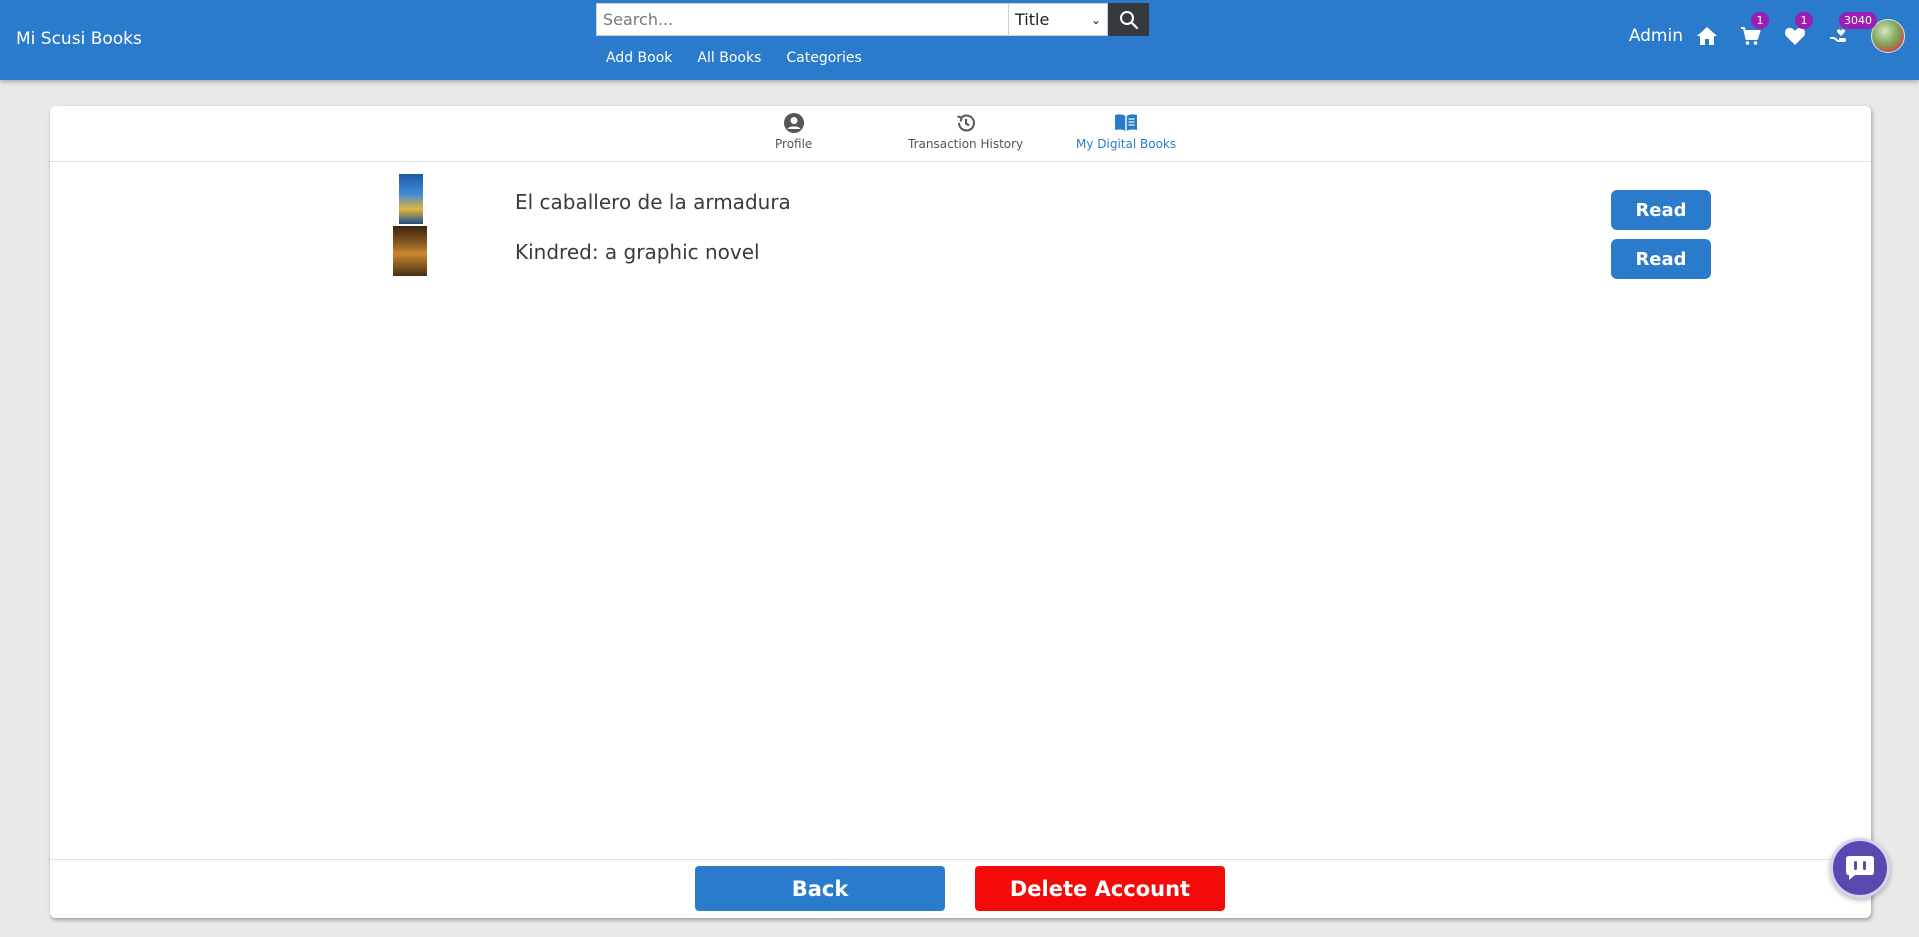  What do you see at coordinates (1656, 36) in the screenshot?
I see `user-name: Admin` at bounding box center [1656, 36].